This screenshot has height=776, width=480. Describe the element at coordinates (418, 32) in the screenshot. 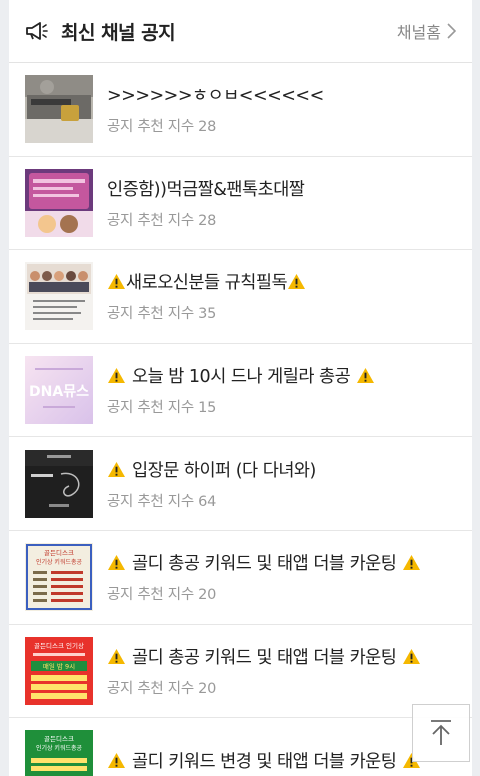

I see `channel-home-label: 채널홈` at that location.